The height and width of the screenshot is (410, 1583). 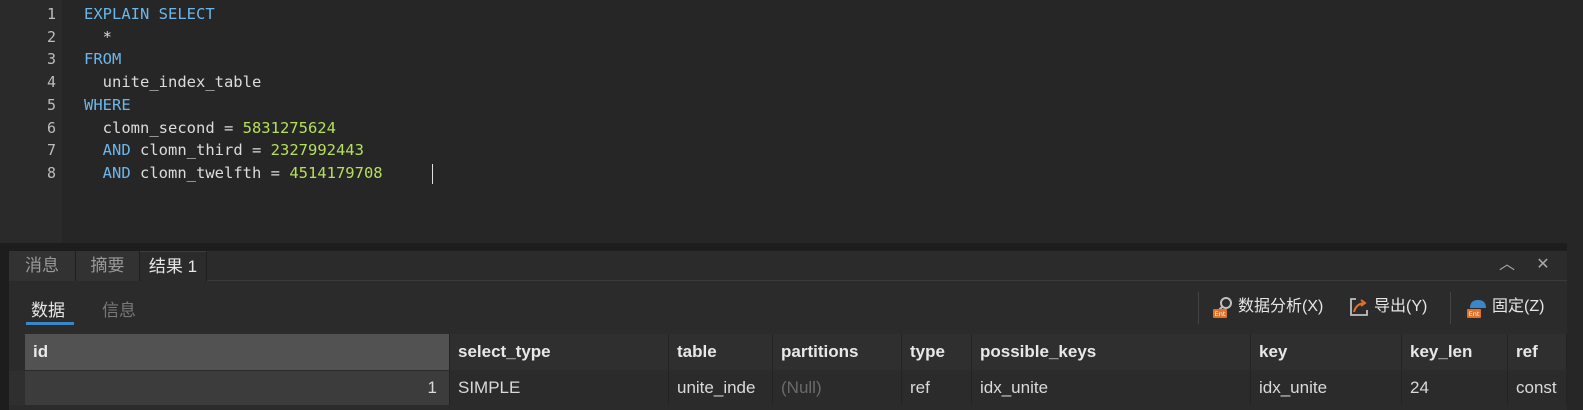 What do you see at coordinates (51, 59) in the screenshot?
I see `line-number: 3` at bounding box center [51, 59].